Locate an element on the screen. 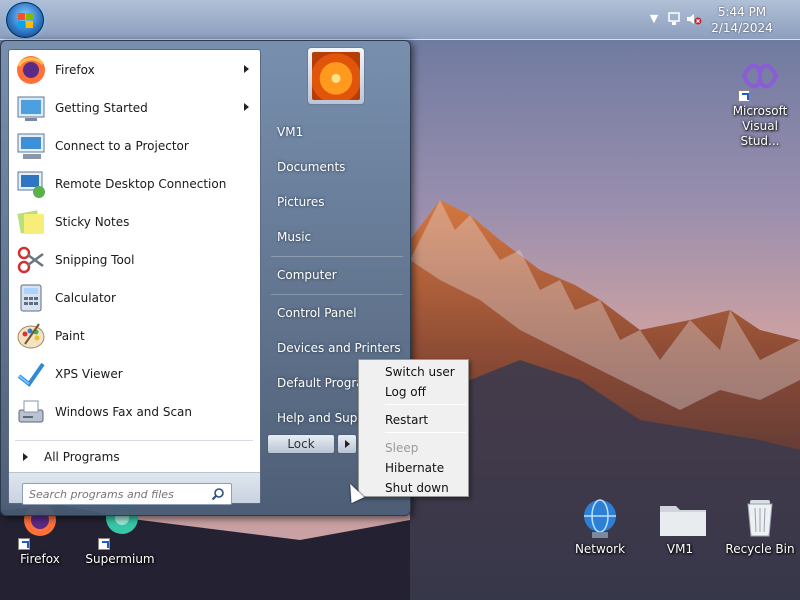 The width and height of the screenshot is (800, 600). getting-started-icon is located at coordinates (31, 108).